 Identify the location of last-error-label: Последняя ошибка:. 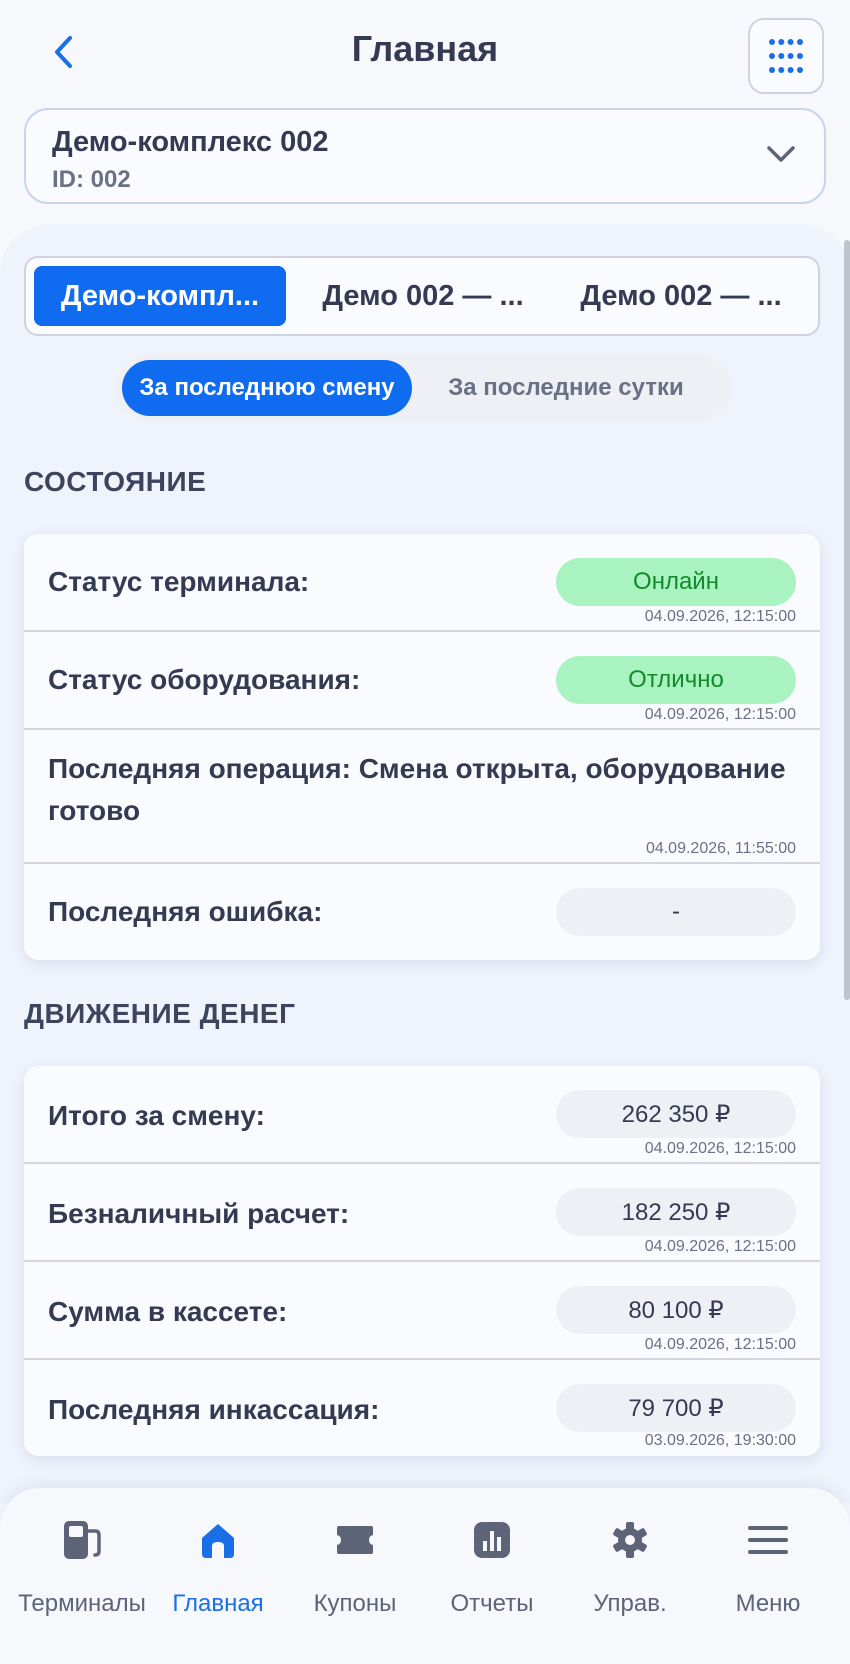
(185, 911).